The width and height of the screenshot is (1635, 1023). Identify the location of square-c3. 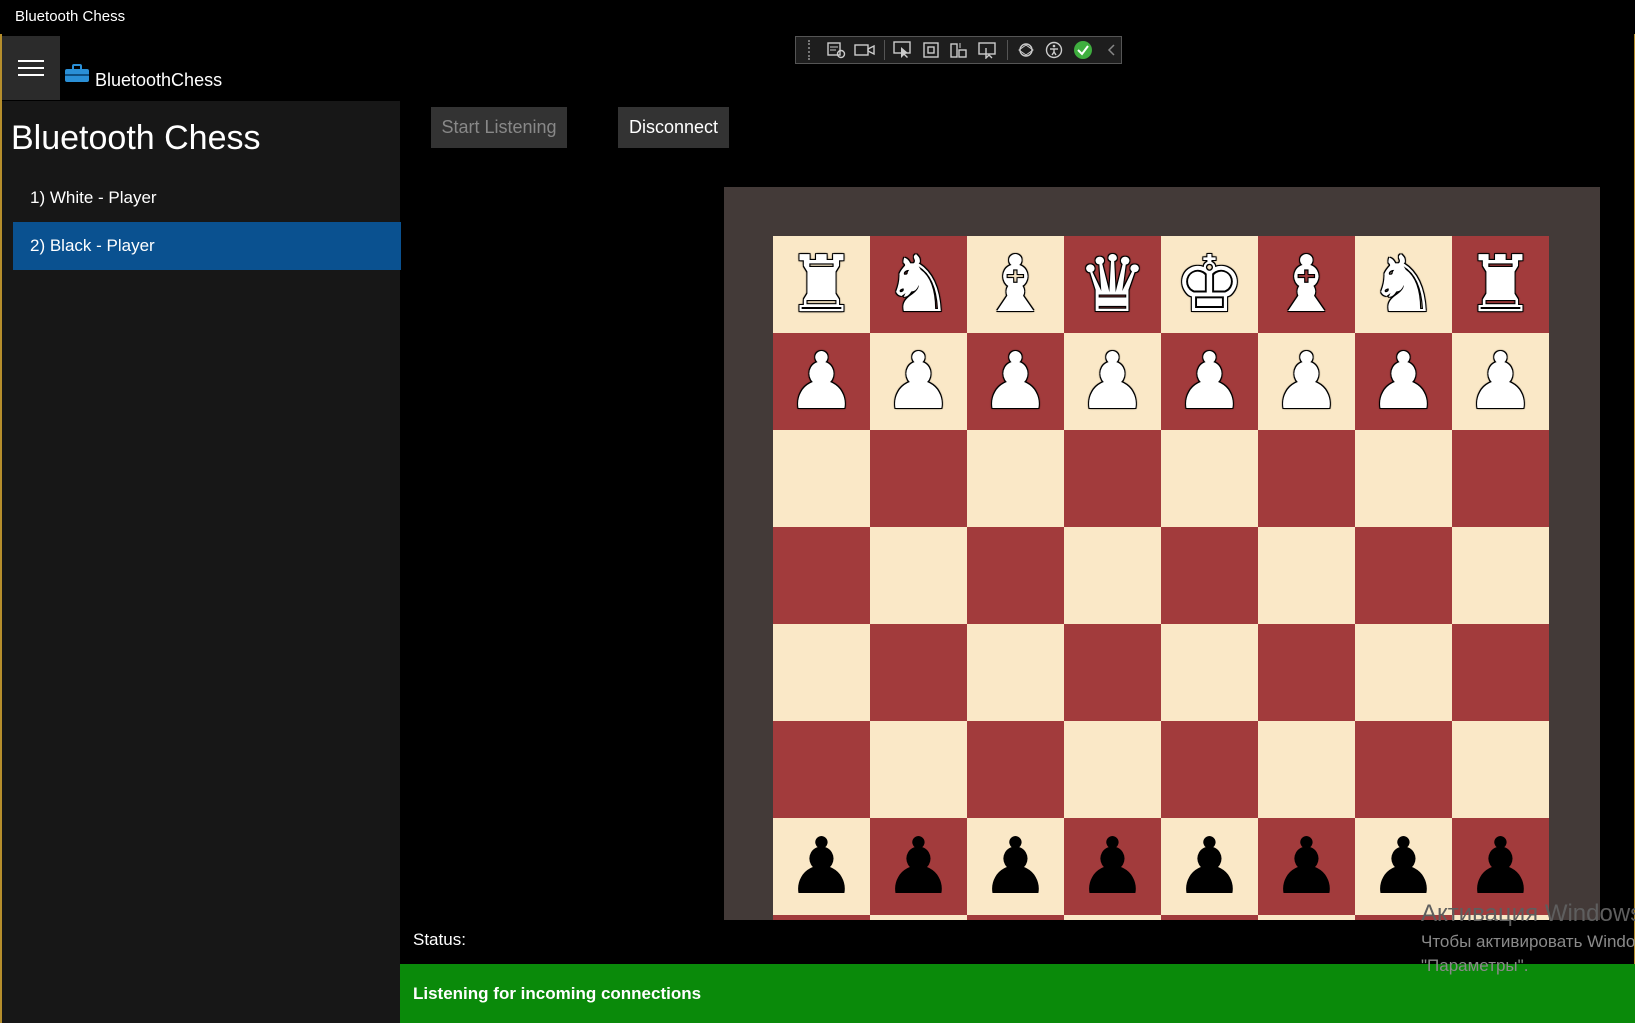
(1015, 769).